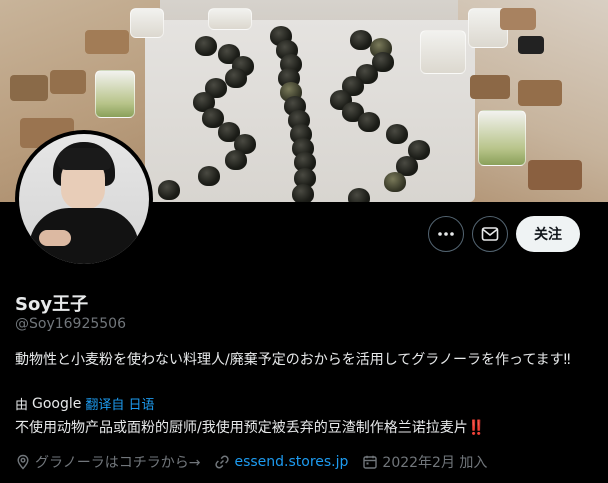 Image resolution: width=608 pixels, height=483 pixels. Describe the element at coordinates (476, 428) in the screenshot. I see `double-exclamation-icon: ‼️` at that location.